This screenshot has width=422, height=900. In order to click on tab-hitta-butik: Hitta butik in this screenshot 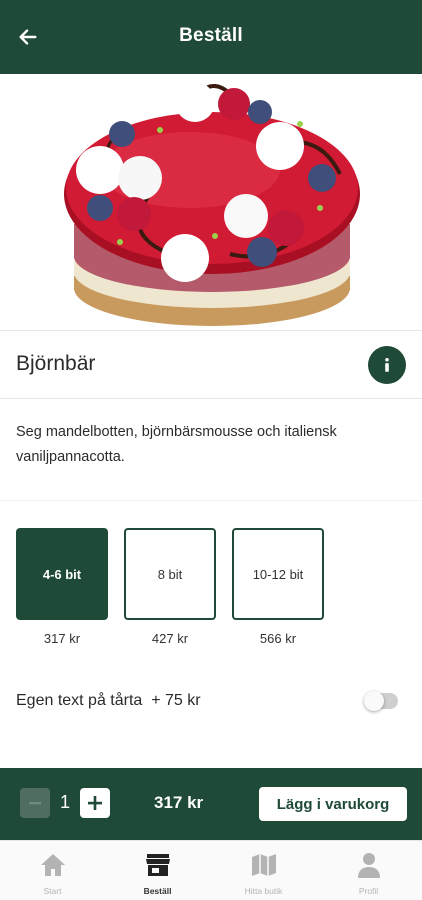, I will do `click(263, 870)`.